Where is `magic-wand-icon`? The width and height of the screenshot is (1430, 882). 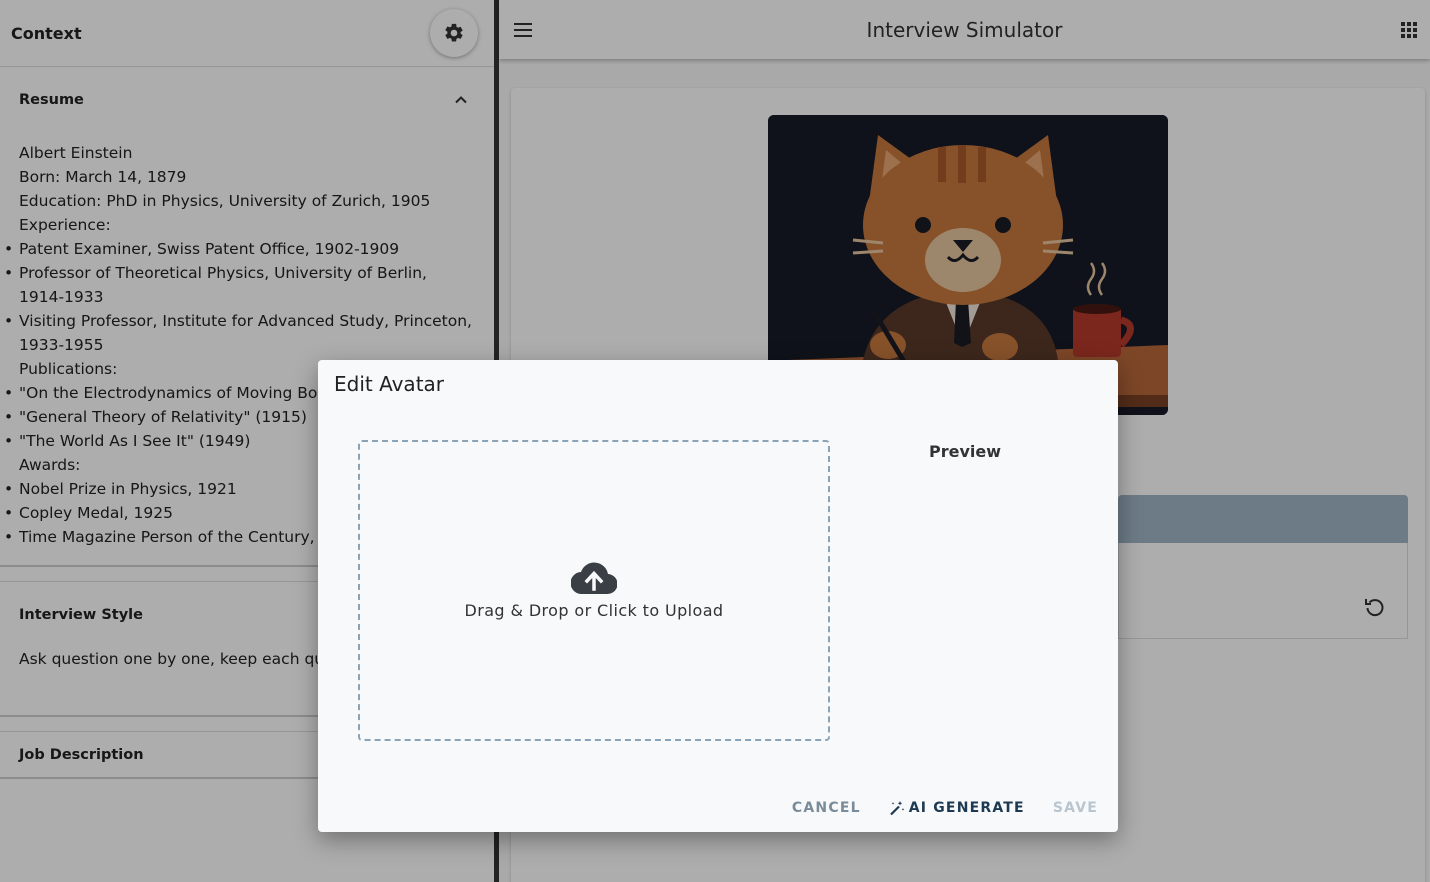 magic-wand-icon is located at coordinates (897, 808).